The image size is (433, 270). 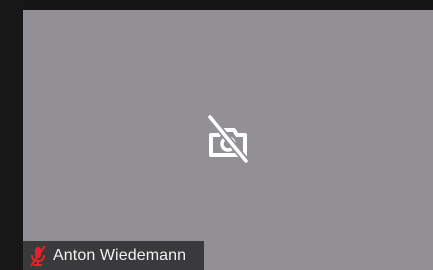 I want to click on left-edge, so click(x=11, y=135).